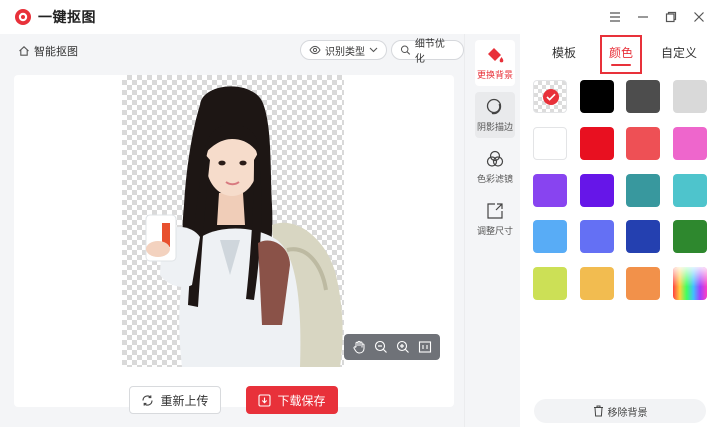 This screenshot has height=427, width=720. Describe the element at coordinates (67, 17) in the screenshot. I see `app-title: 一键抠图` at that location.